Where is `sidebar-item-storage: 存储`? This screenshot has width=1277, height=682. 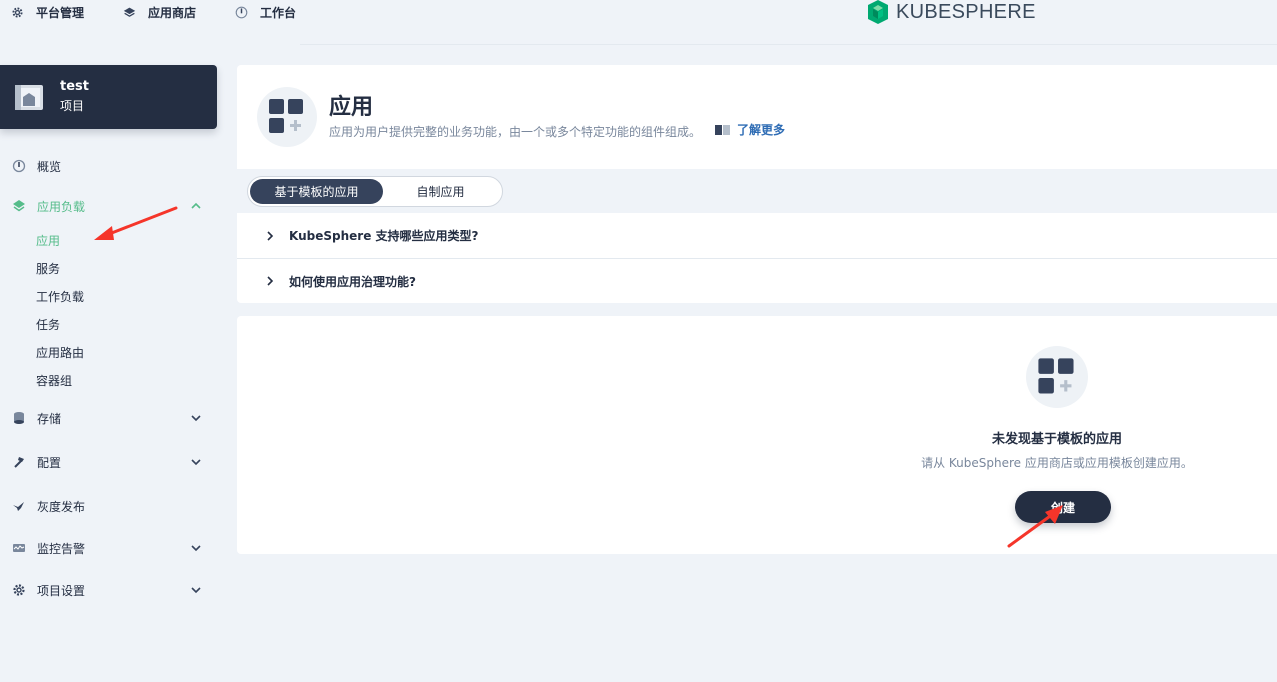 sidebar-item-storage: 存储 is located at coordinates (108, 418).